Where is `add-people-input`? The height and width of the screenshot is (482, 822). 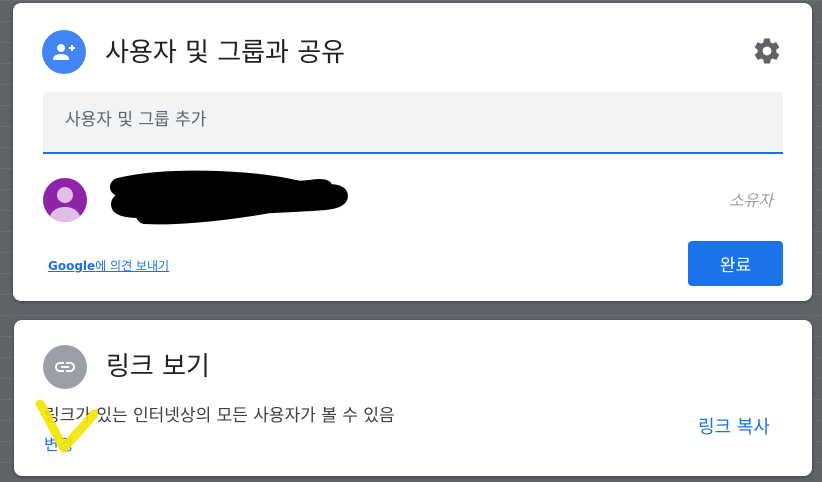
add-people-input is located at coordinates (410, 120).